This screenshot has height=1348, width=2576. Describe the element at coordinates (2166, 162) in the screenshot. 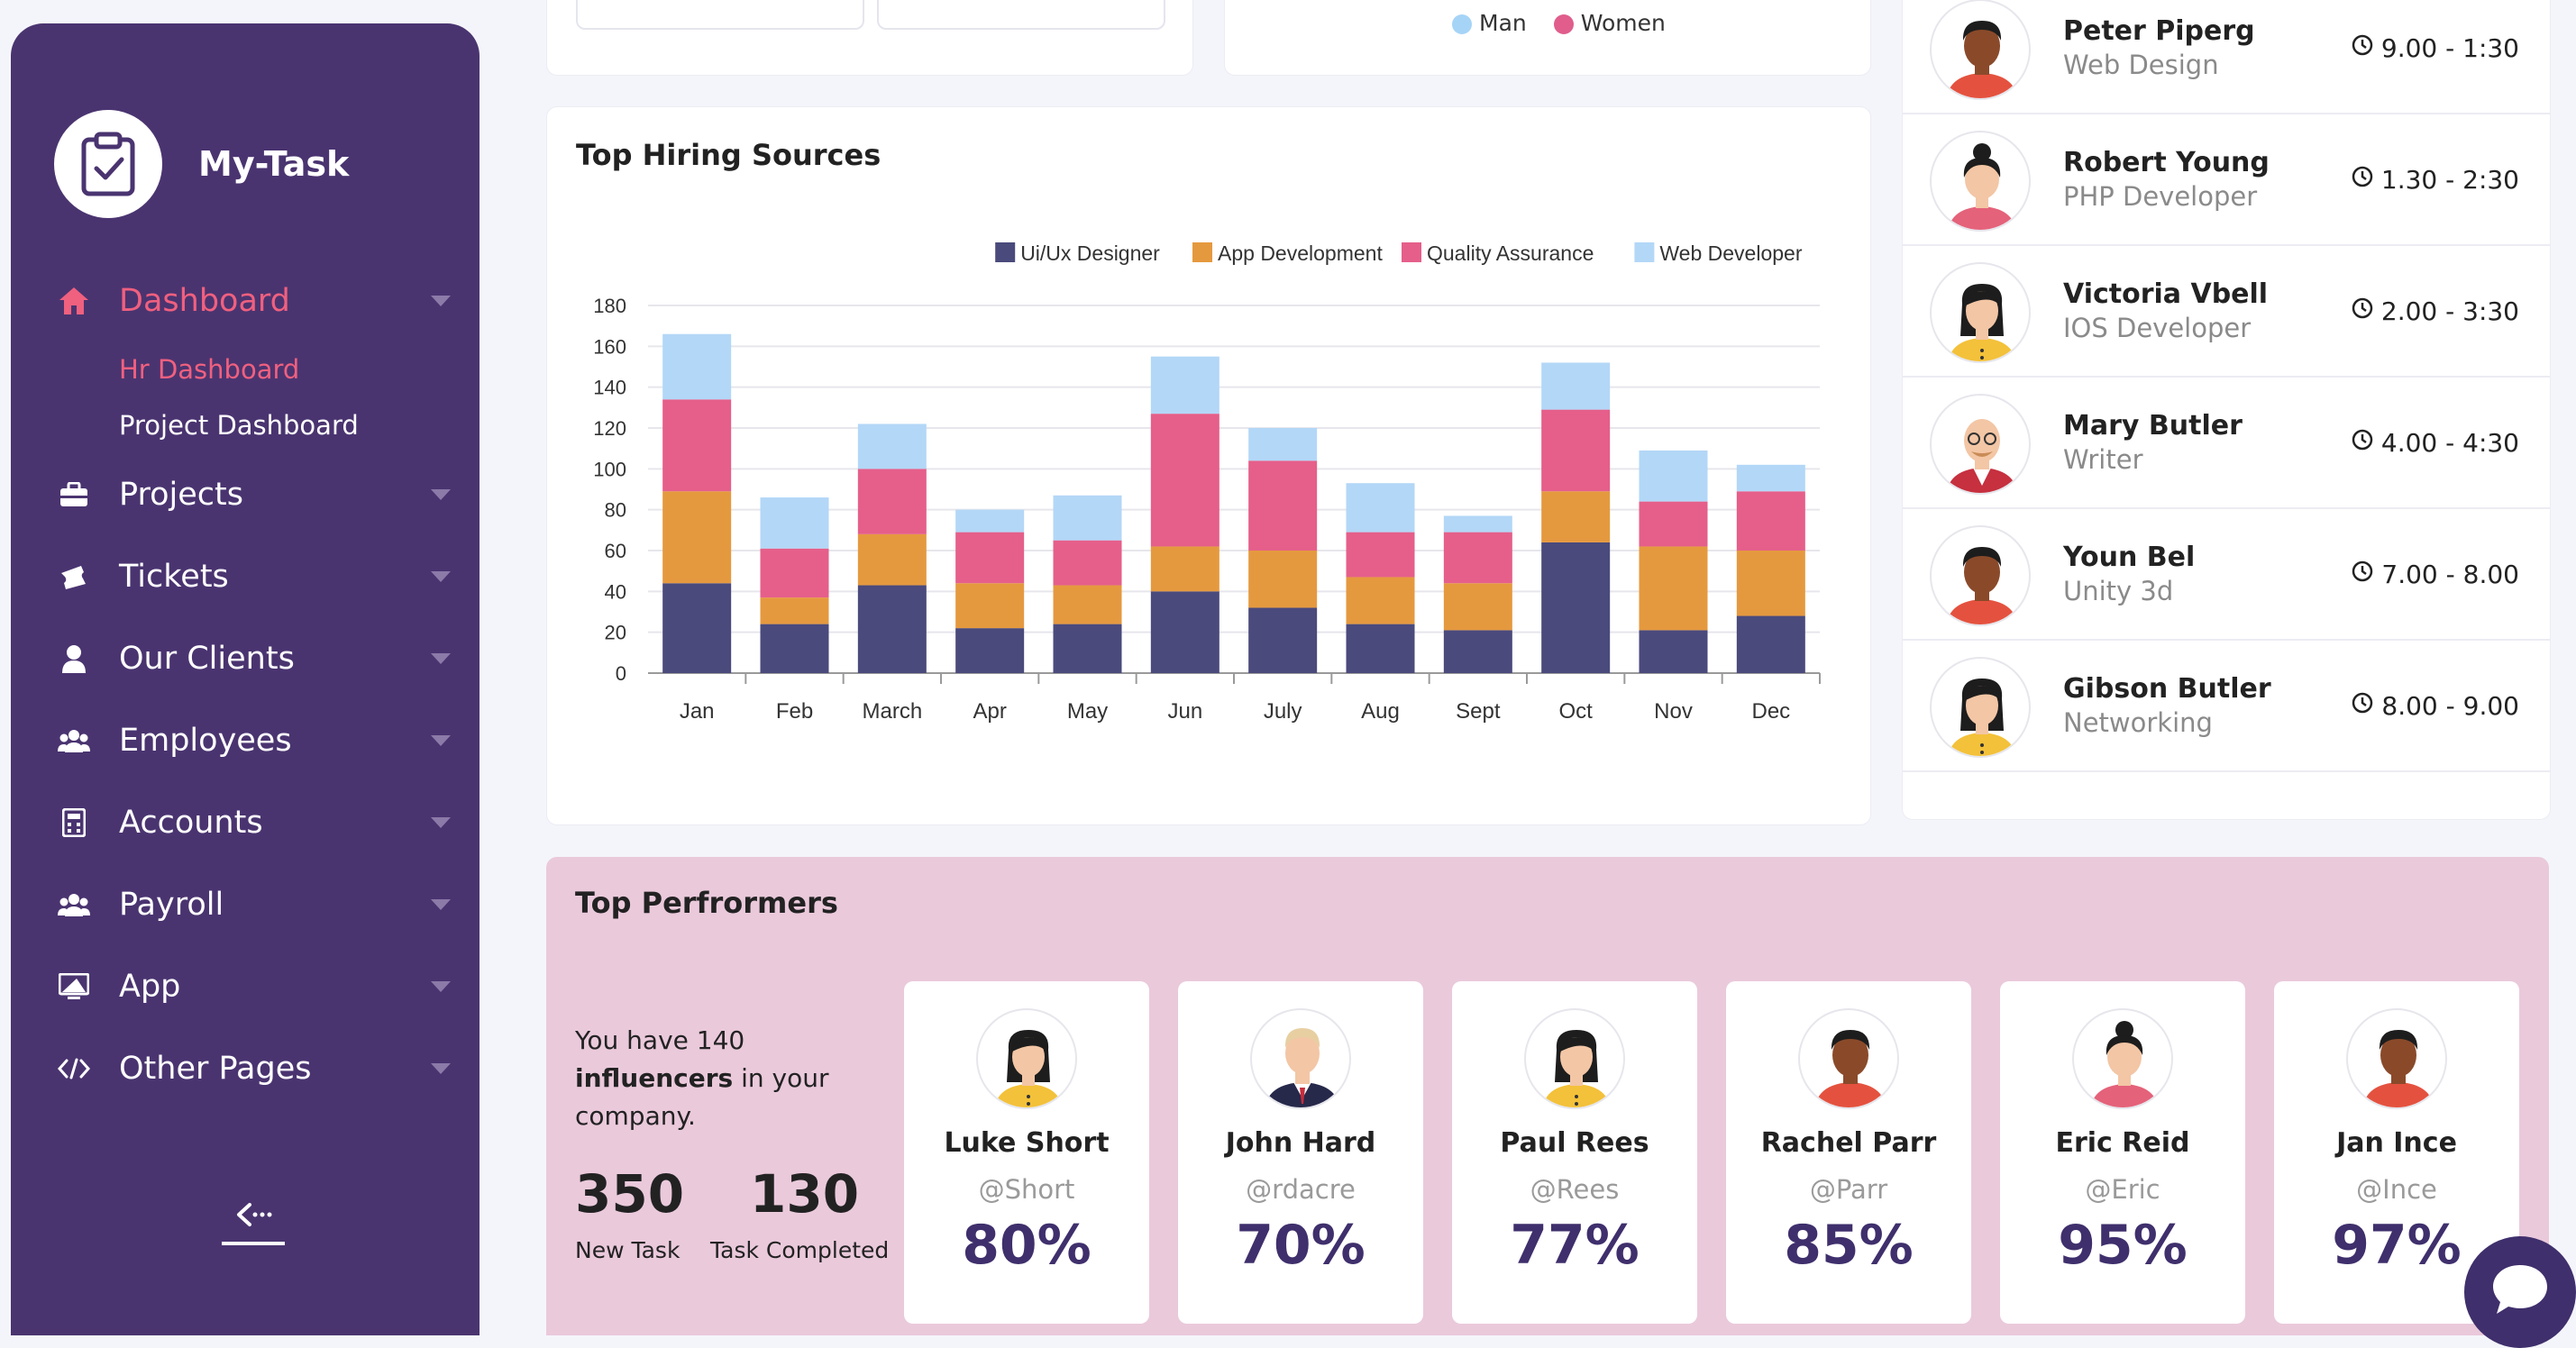

I see `employee-name: Robert Young` at that location.